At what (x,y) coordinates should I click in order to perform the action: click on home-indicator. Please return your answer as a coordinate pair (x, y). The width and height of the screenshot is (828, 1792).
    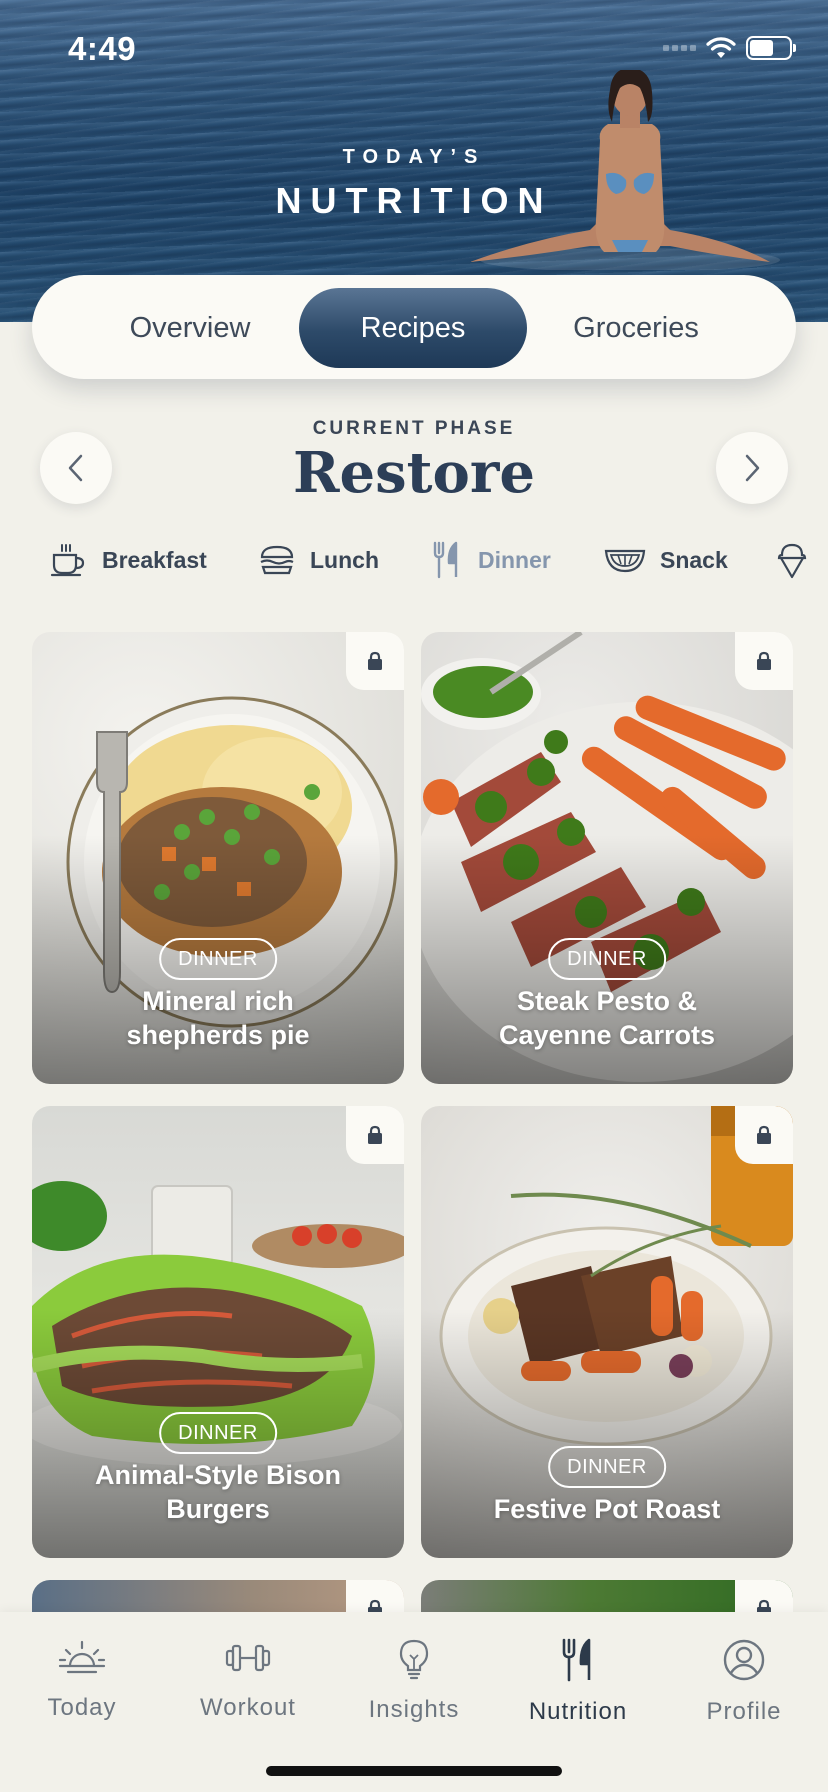
    Looking at the image, I should click on (414, 1771).